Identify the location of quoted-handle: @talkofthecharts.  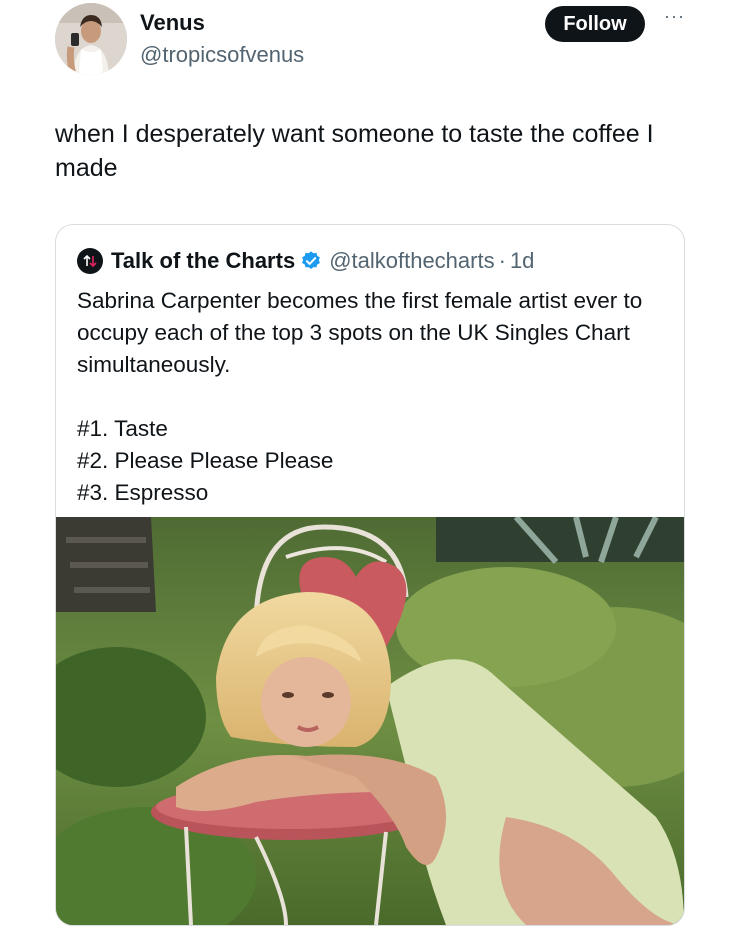
(411, 261).